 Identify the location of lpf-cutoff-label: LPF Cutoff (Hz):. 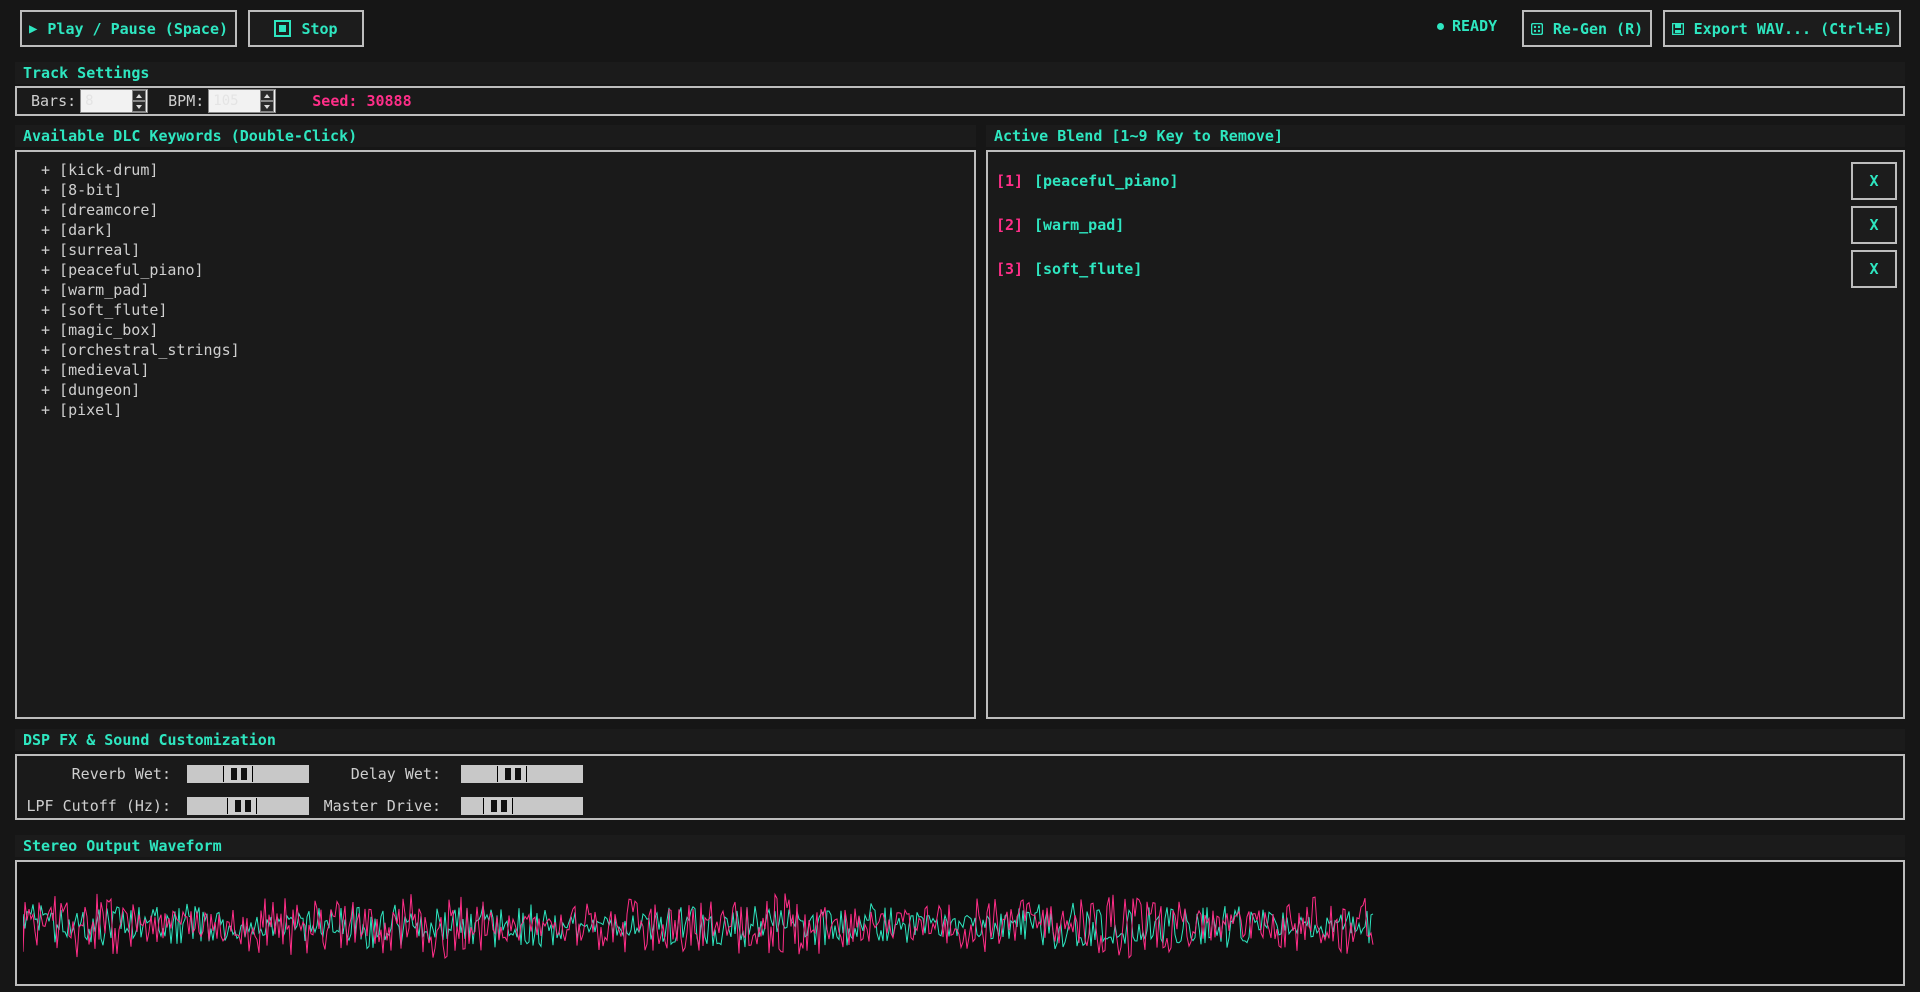
(99, 806).